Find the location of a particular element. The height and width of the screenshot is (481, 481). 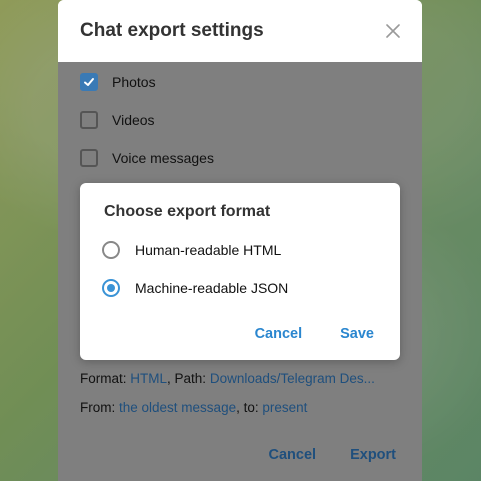

option-json: Machine-readable JSON is located at coordinates (195, 288).